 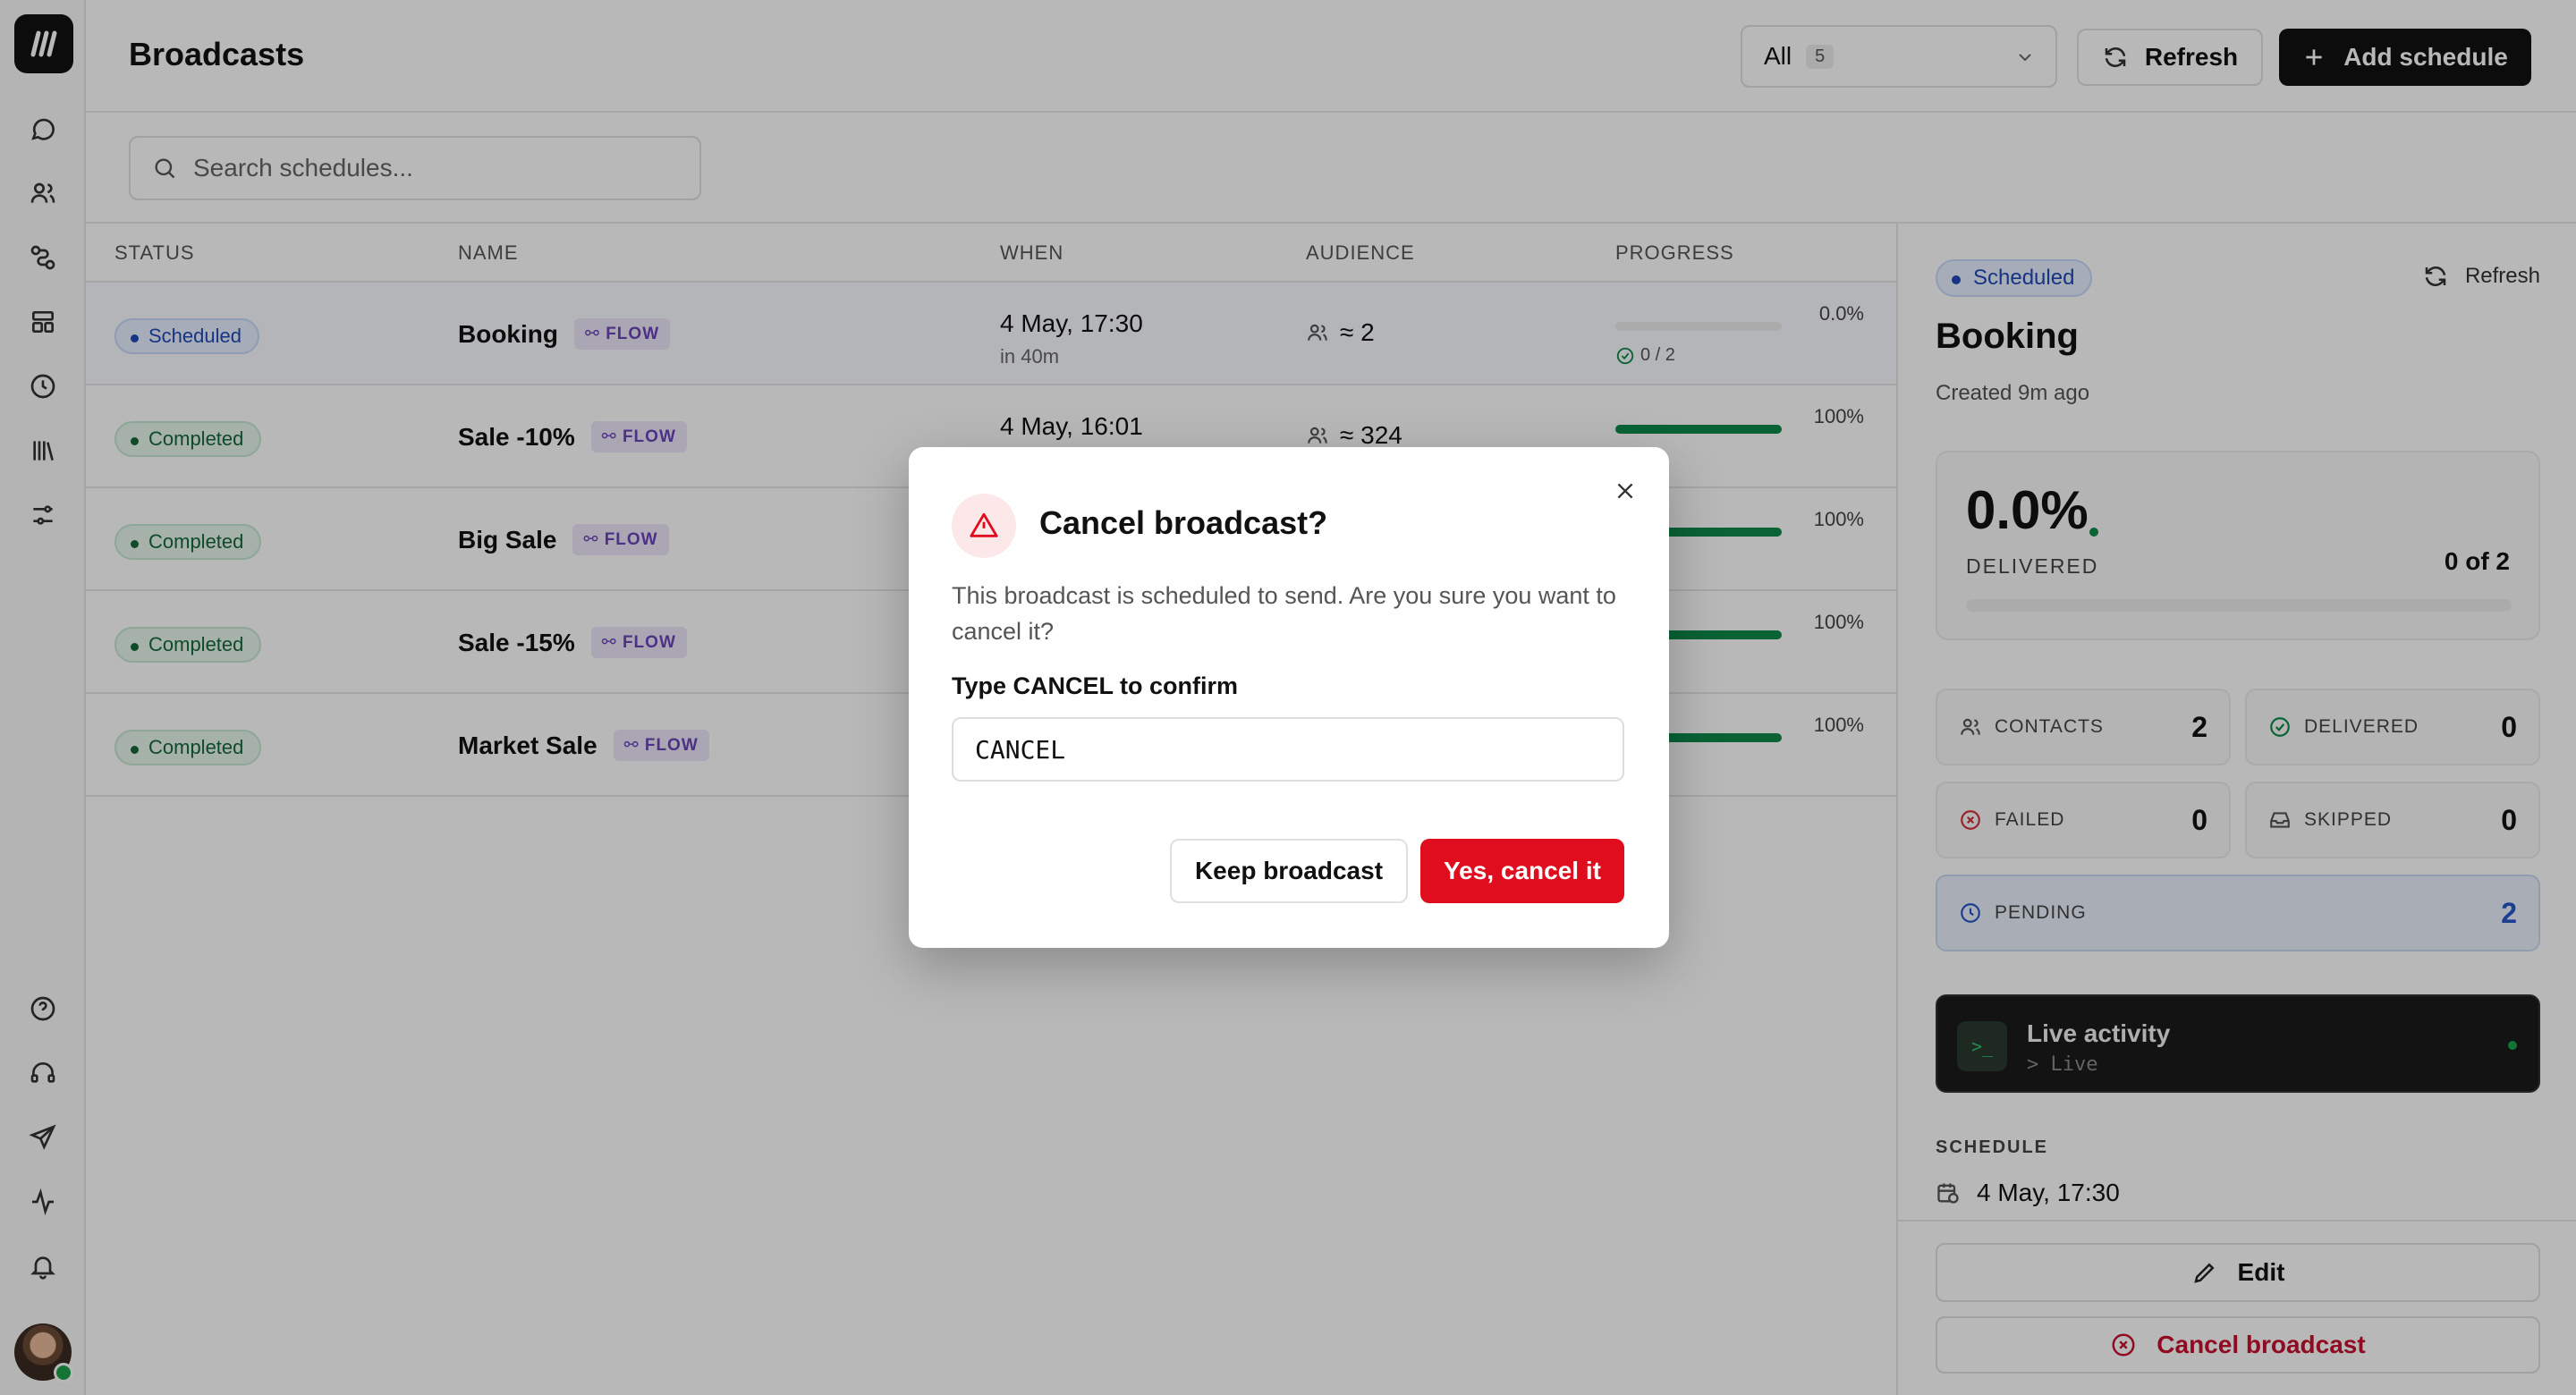 I want to click on dialog-title: Cancel broadcast?, so click(x=1183, y=522).